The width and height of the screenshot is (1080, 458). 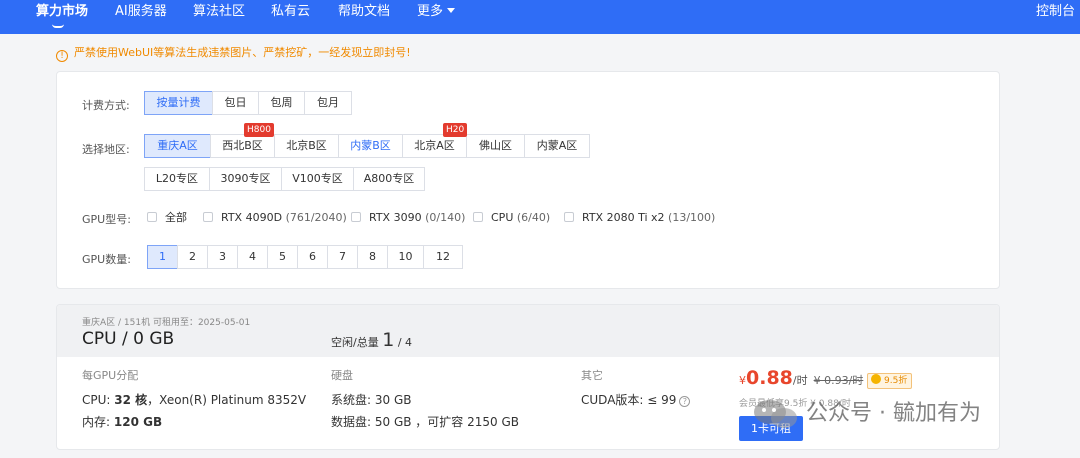 What do you see at coordinates (355, 342) in the screenshot?
I see `availability-label: 空闲/总量` at bounding box center [355, 342].